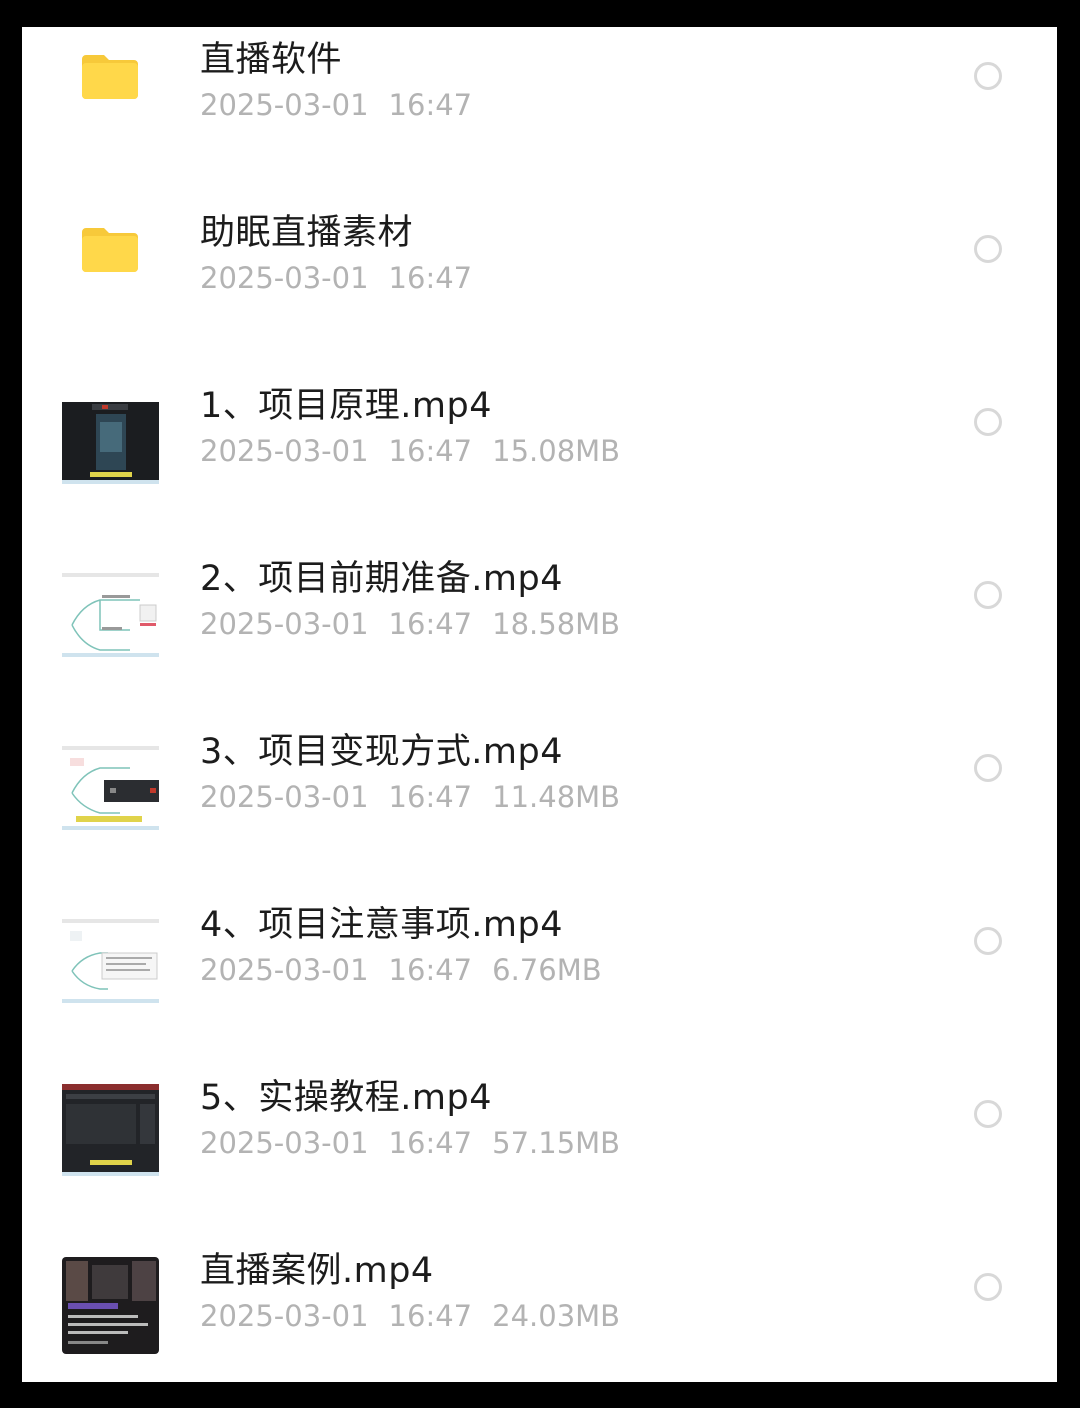 The width and height of the screenshot is (1080, 1408). What do you see at coordinates (556, 624) in the screenshot?
I see `file-size: 18.58MB` at bounding box center [556, 624].